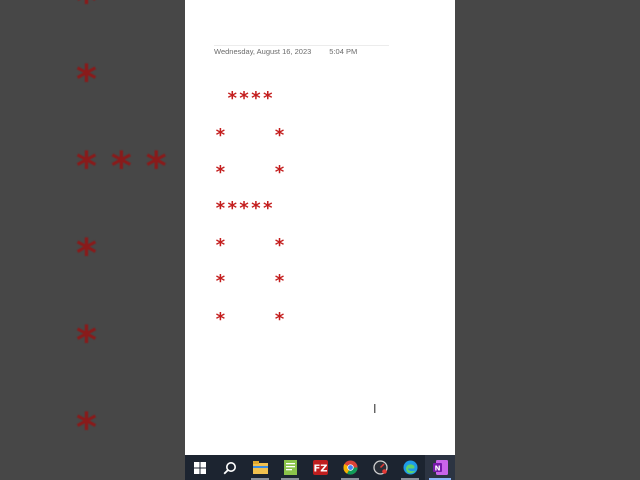 The width and height of the screenshot is (640, 480). I want to click on star-line-5: * *, so click(250, 246).